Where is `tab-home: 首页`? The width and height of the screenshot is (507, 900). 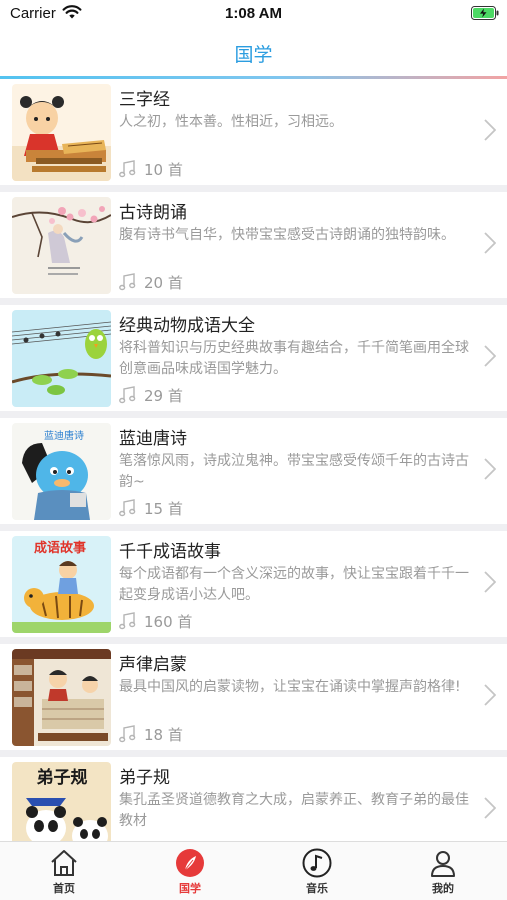 tab-home: 首页 is located at coordinates (64, 871).